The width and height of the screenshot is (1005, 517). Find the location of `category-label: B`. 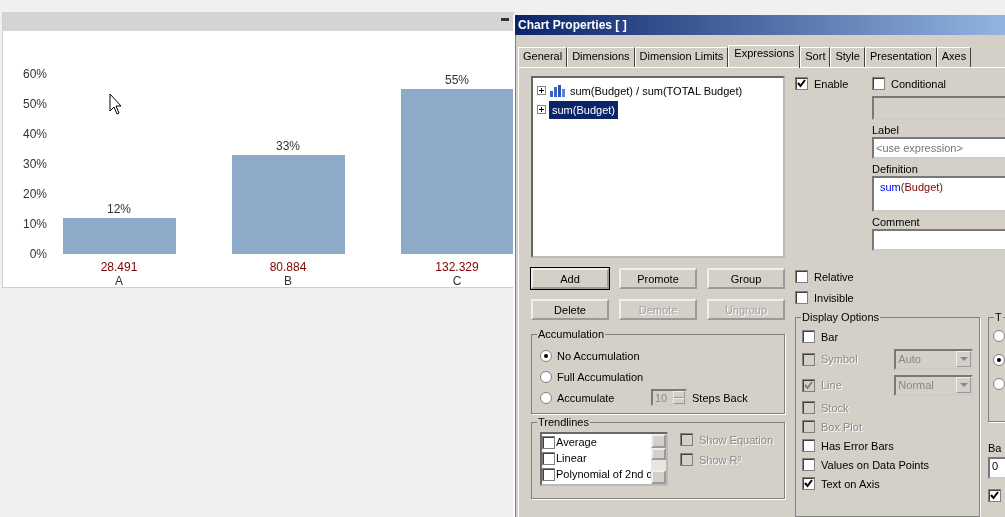

category-label: B is located at coordinates (288, 280).